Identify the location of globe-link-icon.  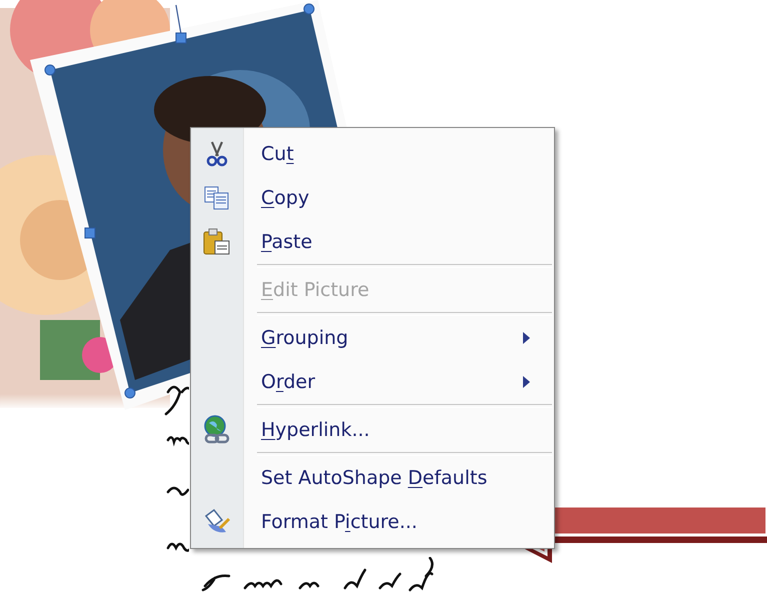
(217, 430).